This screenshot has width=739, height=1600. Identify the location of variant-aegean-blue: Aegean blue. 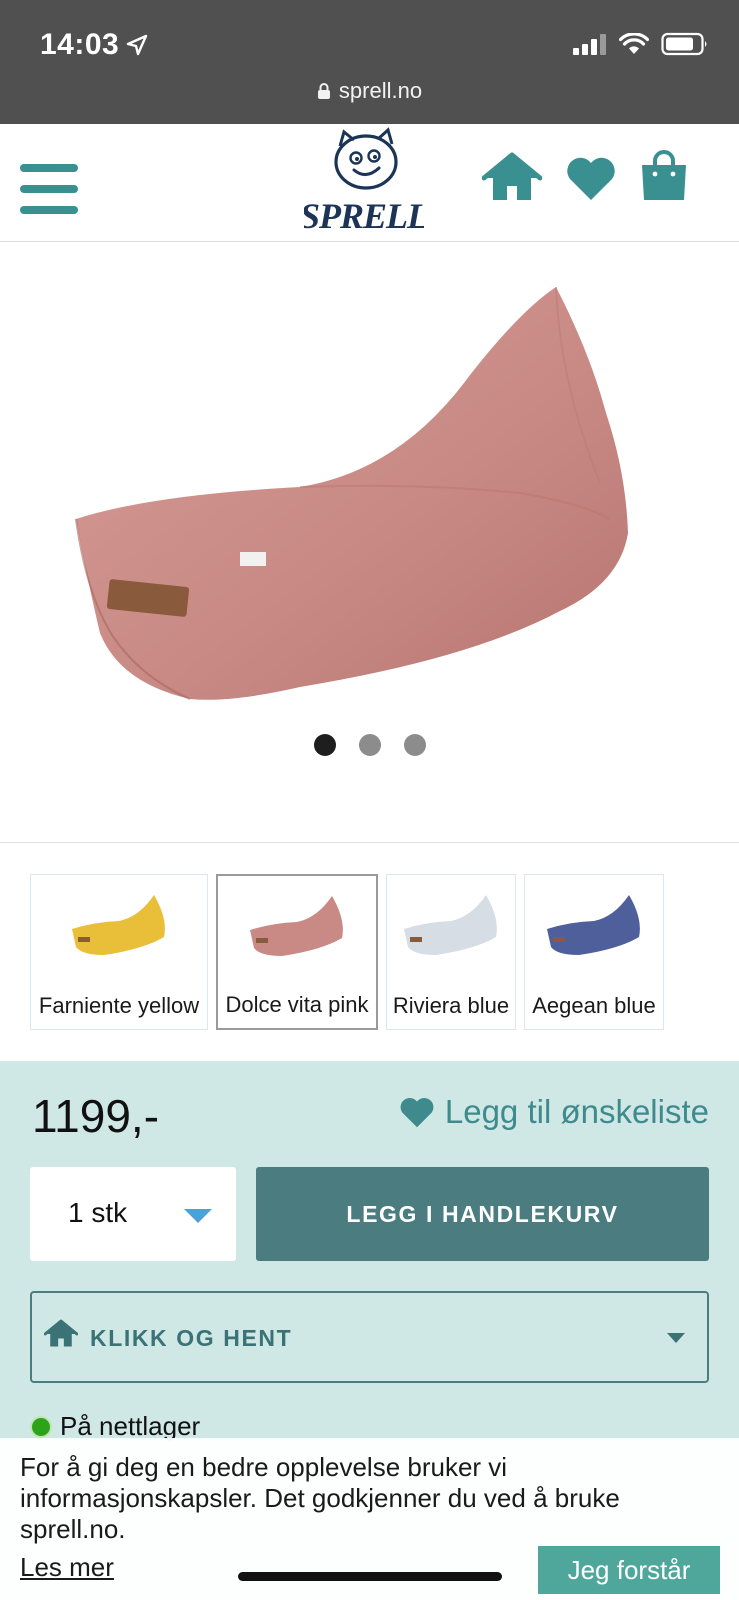
(594, 952).